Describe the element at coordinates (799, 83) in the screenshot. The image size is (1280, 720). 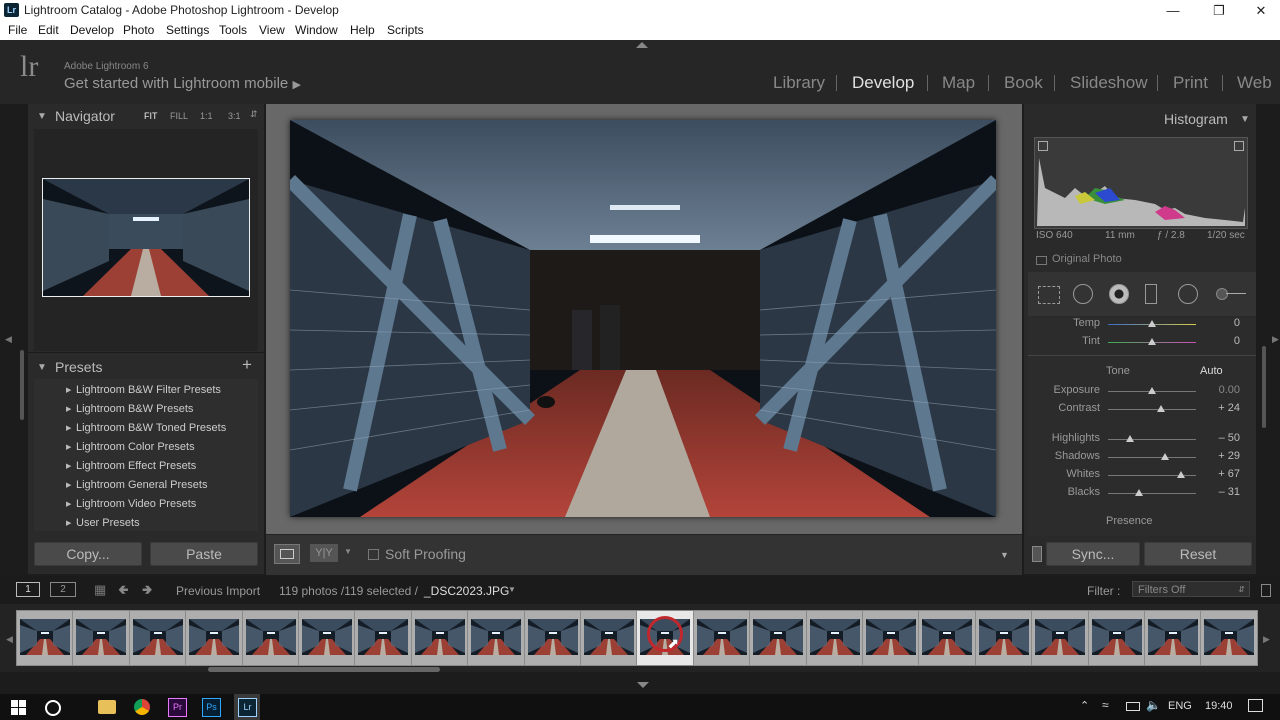
I see `module-library: Library` at that location.